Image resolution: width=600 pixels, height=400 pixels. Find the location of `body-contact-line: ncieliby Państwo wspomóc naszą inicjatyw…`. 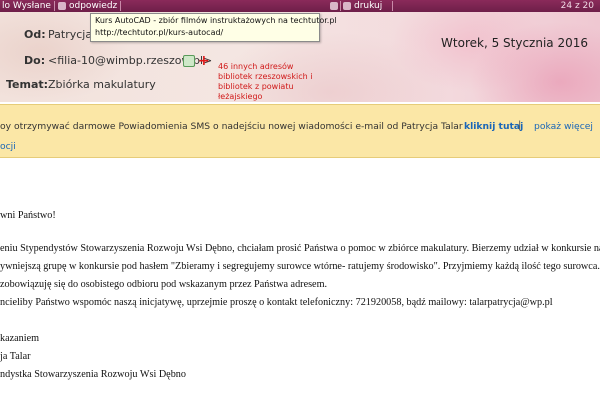

body-contact-line: ncieliby Państwo wspomóc naszą inicjatyw… is located at coordinates (276, 302).